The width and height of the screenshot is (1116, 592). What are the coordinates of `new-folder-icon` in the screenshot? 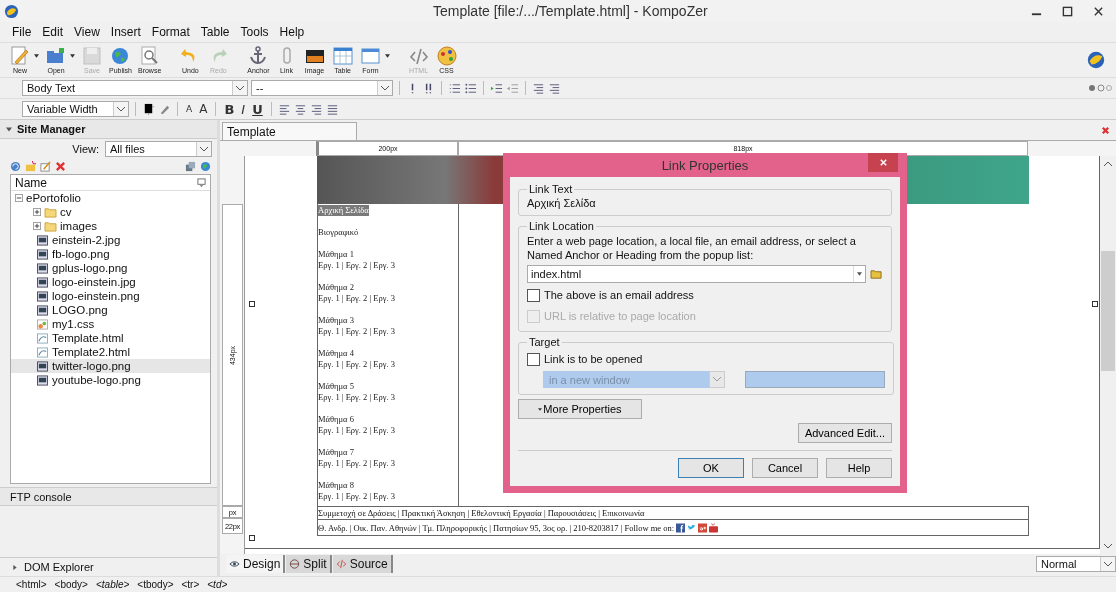 It's located at (30, 166).